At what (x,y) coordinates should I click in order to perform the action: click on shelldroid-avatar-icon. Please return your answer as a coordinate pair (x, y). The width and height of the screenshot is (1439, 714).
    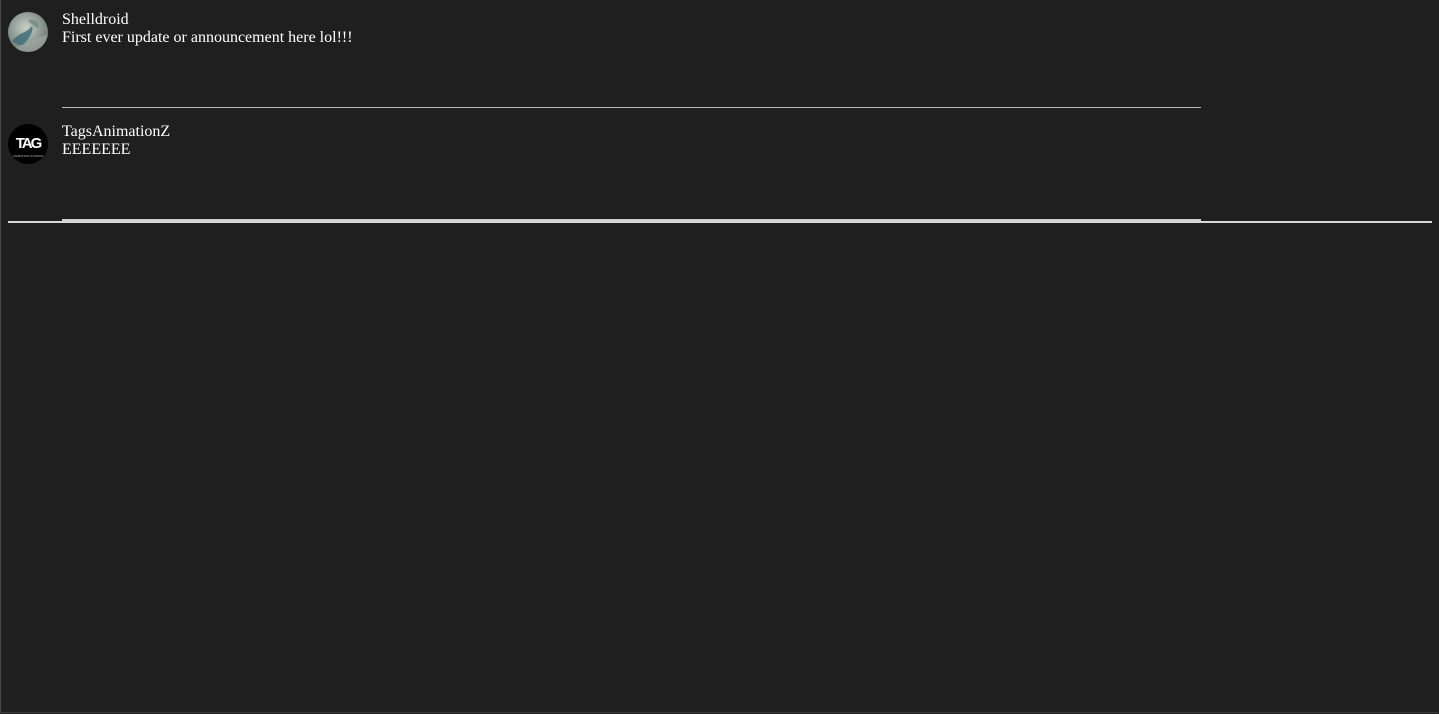
    Looking at the image, I should click on (28, 32).